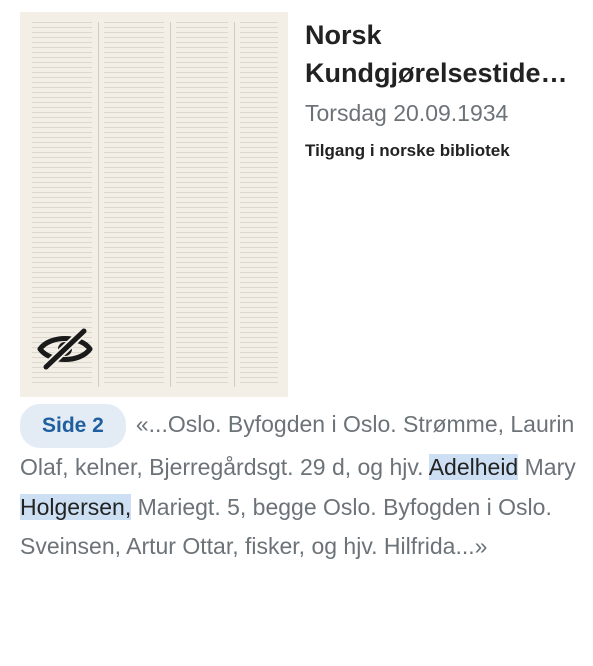 Image resolution: width=593 pixels, height=666 pixels. I want to click on snippet-text-middle: Mary, so click(547, 467).